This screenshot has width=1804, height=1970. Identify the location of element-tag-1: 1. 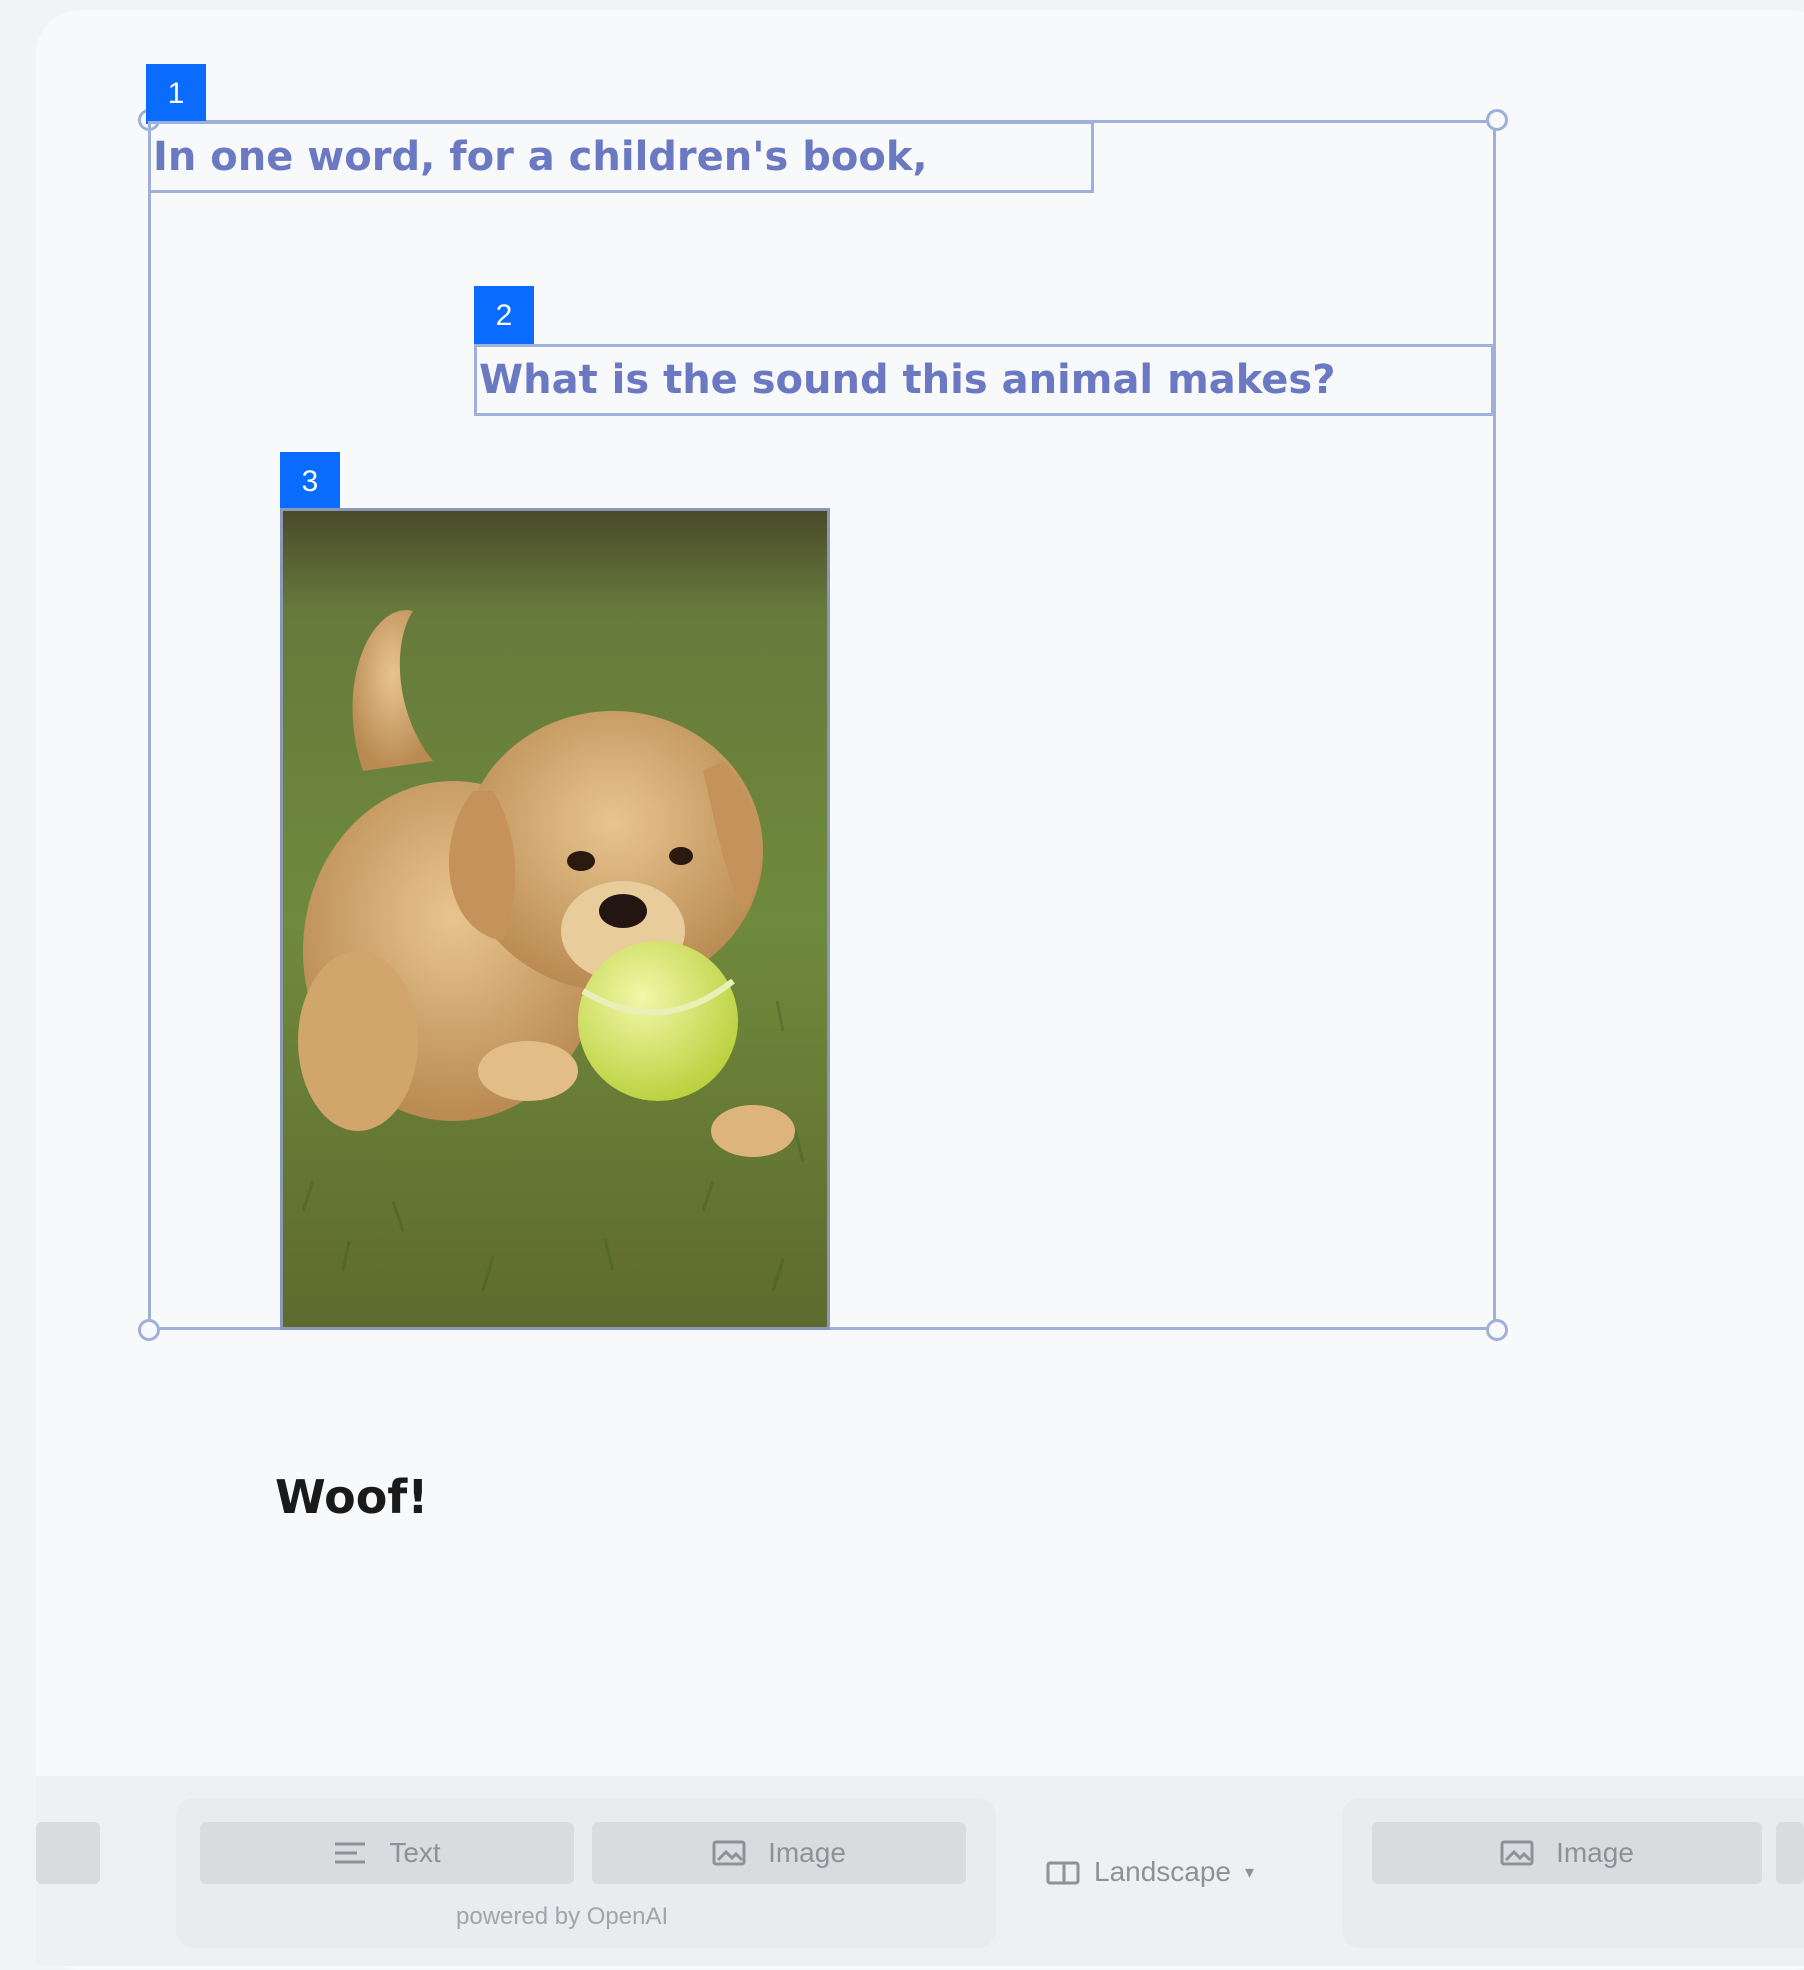
(176, 94).